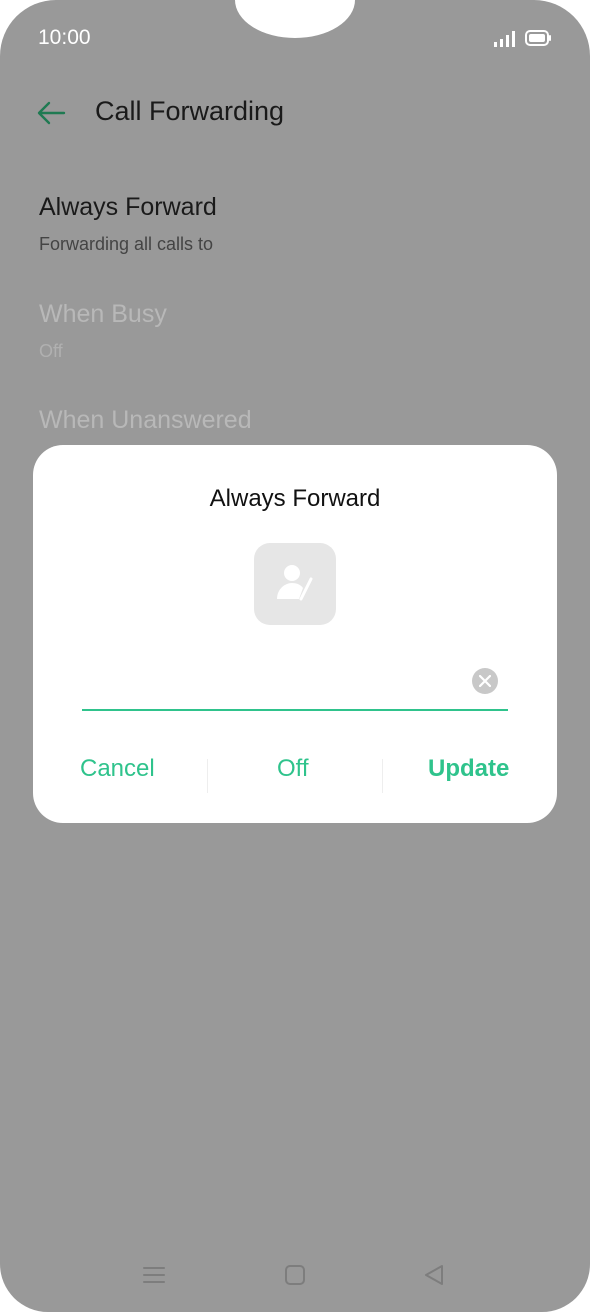  I want to click on setting-when-unanswered: When Unanswered, so click(145, 420).